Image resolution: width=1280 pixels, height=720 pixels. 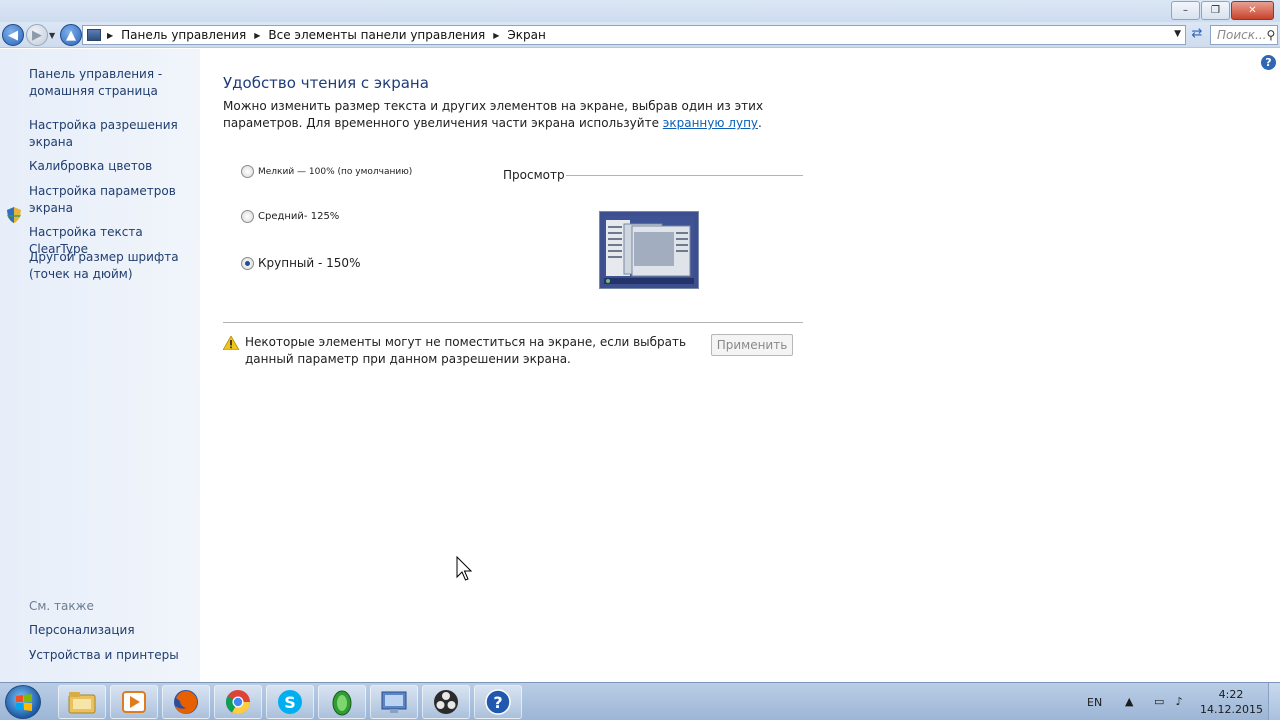 I want to click on refresh-icon: ⇄, so click(x=1197, y=33).